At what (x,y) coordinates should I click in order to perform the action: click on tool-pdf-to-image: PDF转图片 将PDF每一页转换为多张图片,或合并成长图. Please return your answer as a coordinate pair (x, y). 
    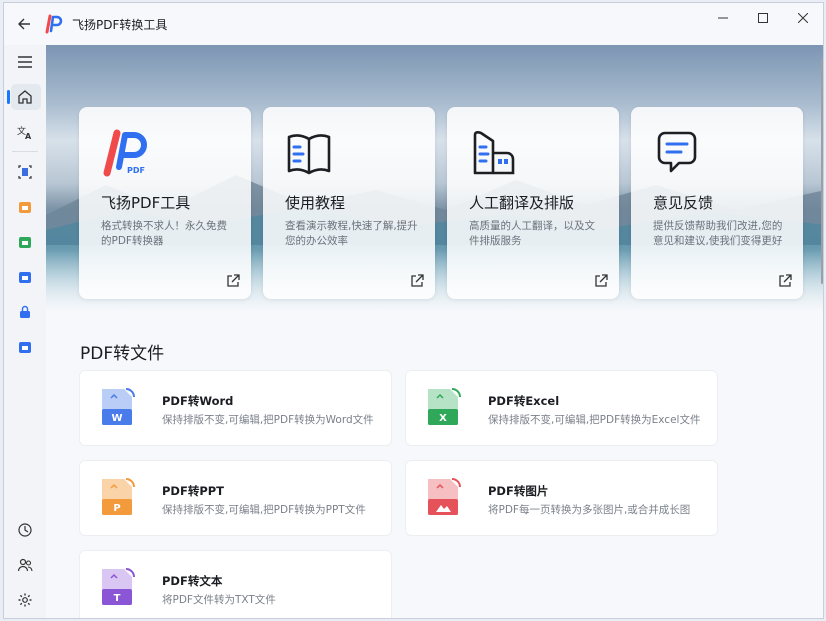
    Looking at the image, I should click on (561, 498).